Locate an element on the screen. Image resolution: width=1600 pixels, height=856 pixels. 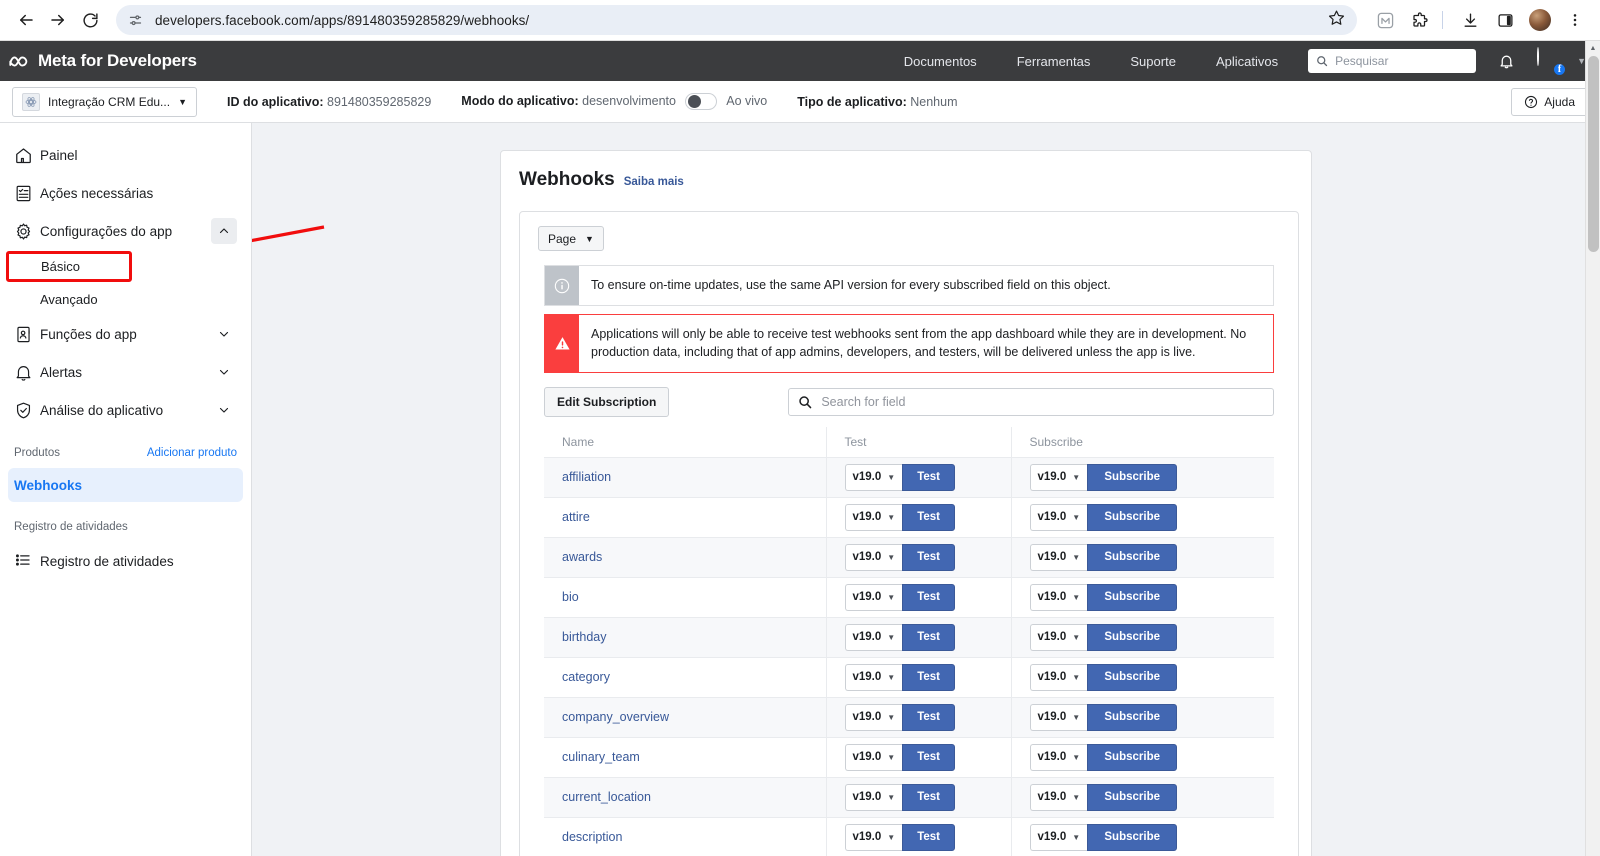
field-name-cell: affiliation is located at coordinates (685, 477).